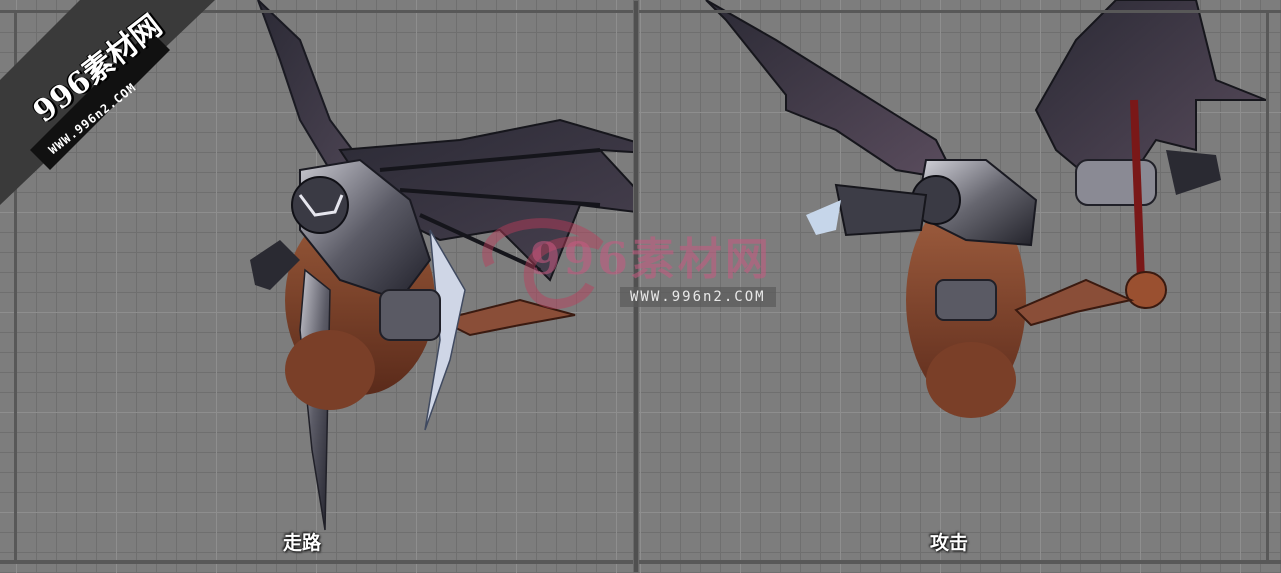 Image resolution: width=1281 pixels, height=573 pixels. I want to click on animation-label-attack: 攻击, so click(949, 543).